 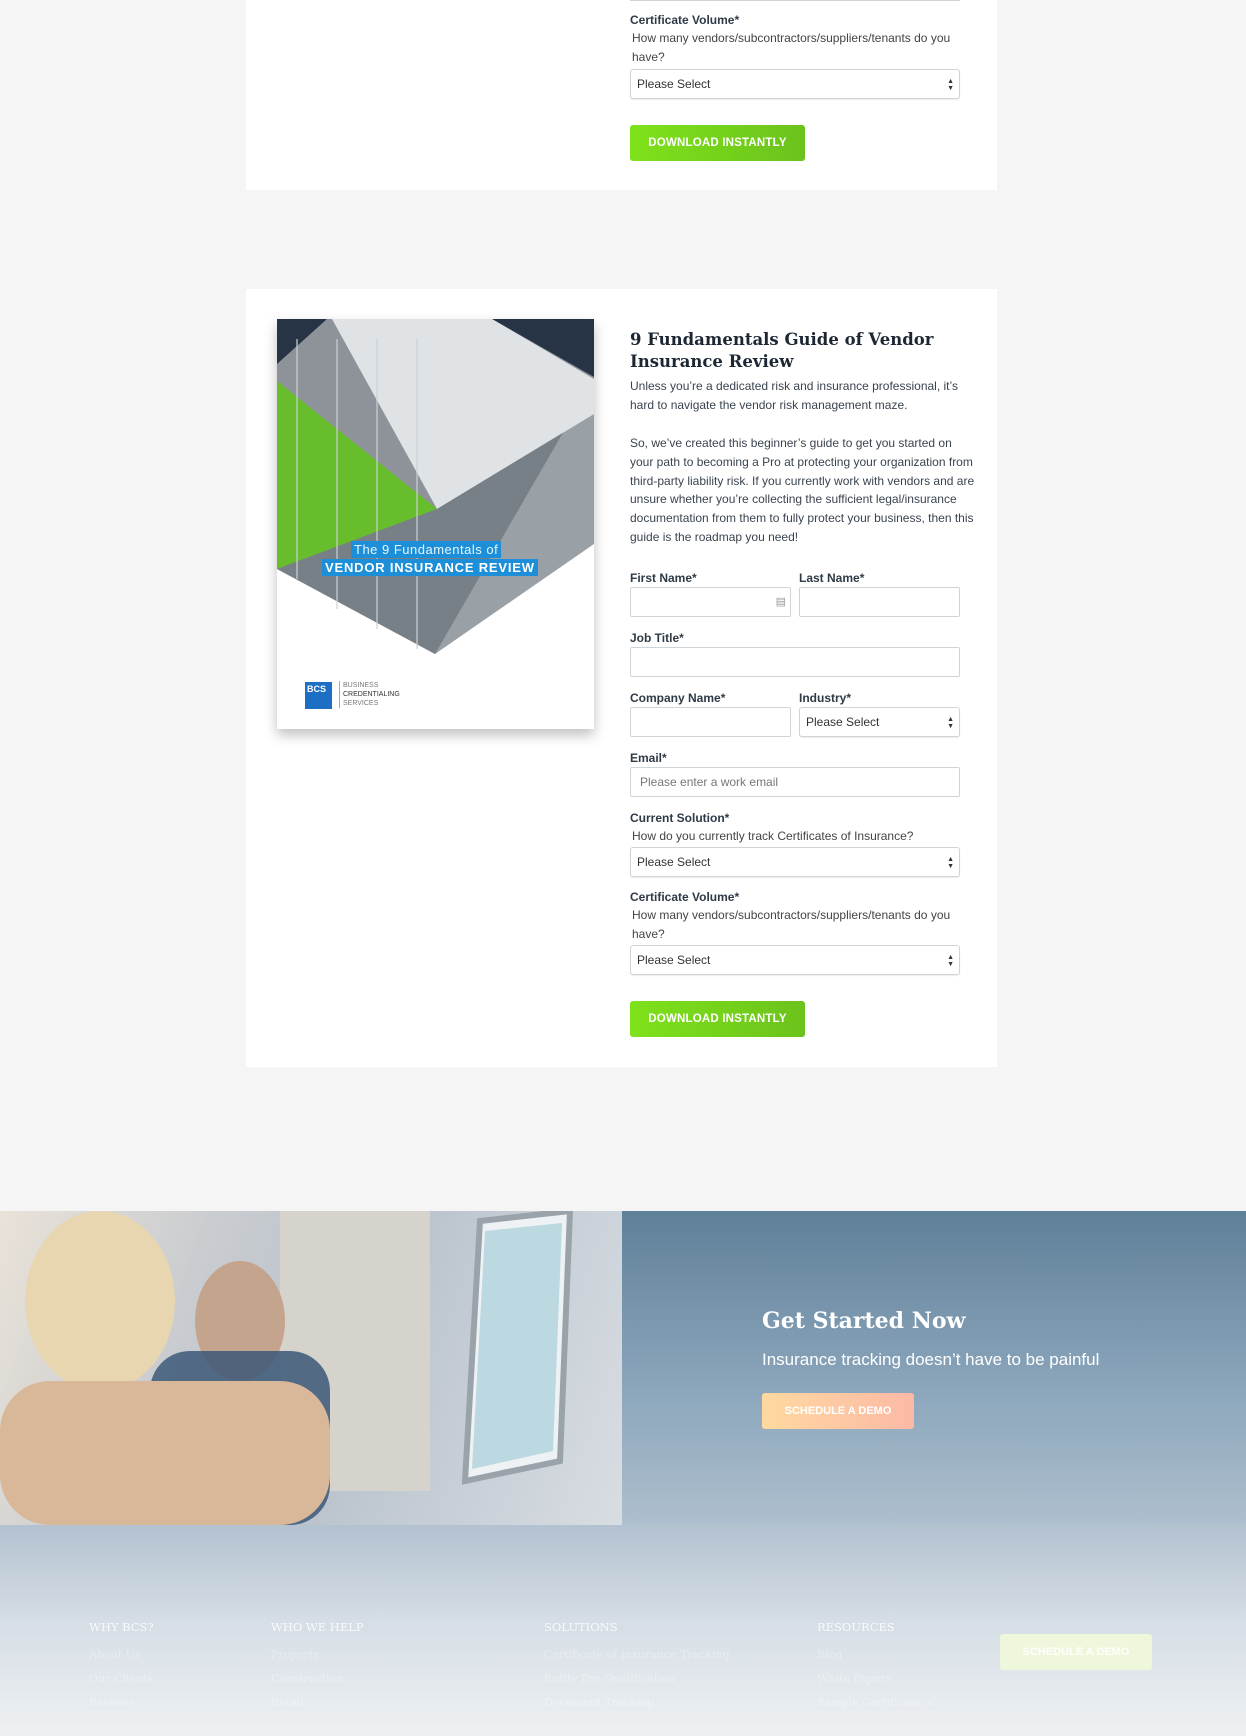 I want to click on cover-art, so click(x=435, y=524).